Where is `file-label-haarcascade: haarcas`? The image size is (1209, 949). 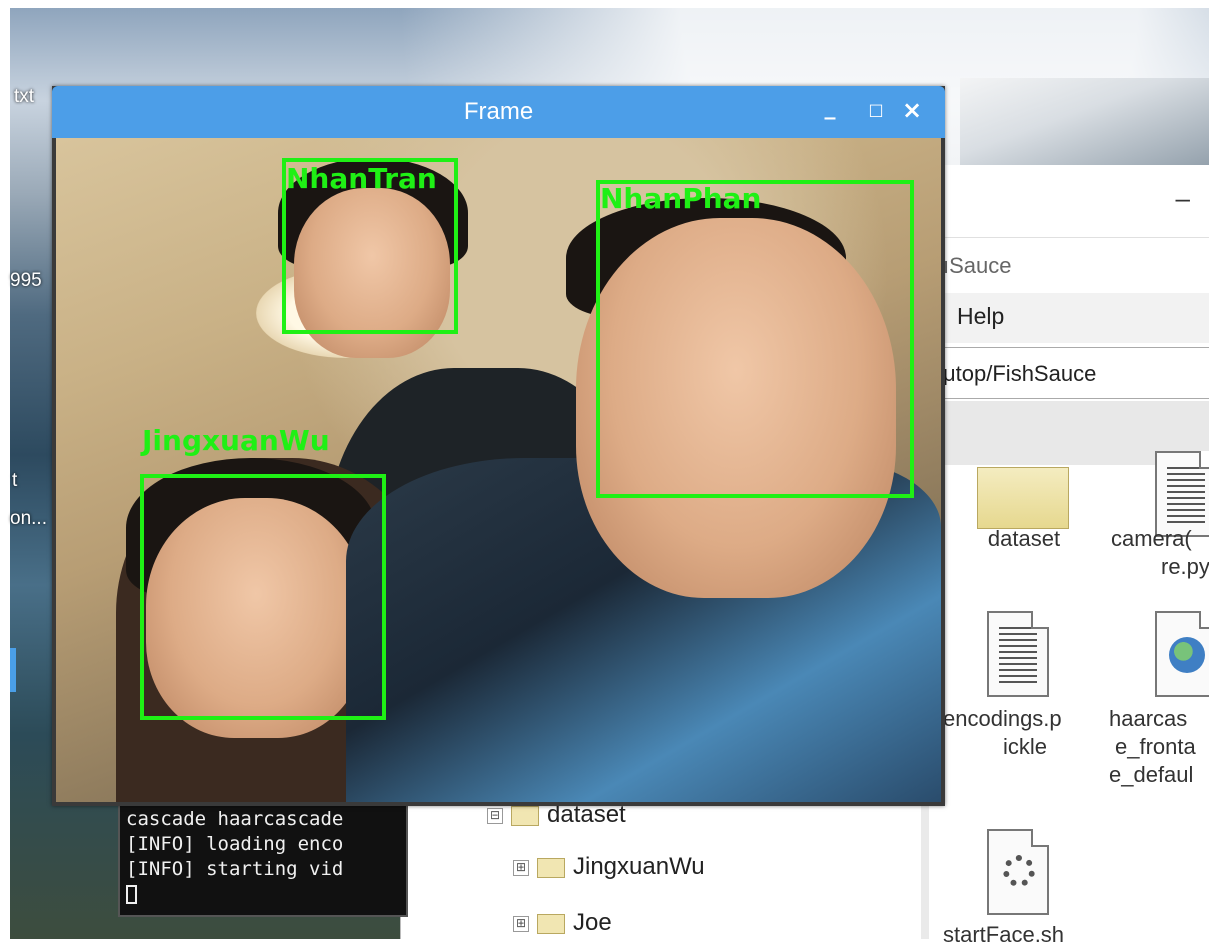
file-label-haarcascade: haarcas is located at coordinates (1148, 719).